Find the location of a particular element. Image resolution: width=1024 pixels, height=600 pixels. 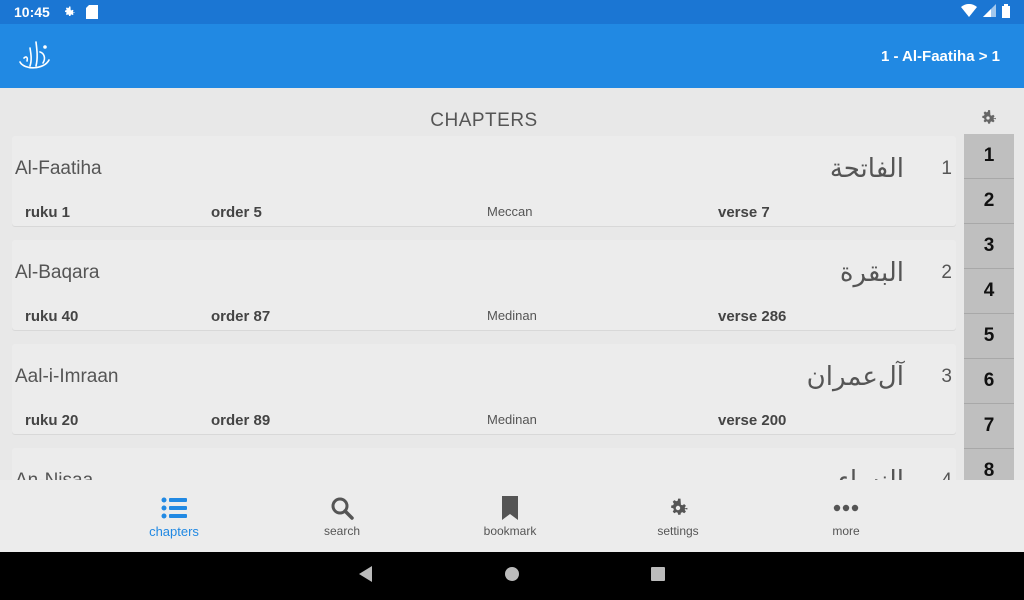

recents-icon is located at coordinates (658, 576).